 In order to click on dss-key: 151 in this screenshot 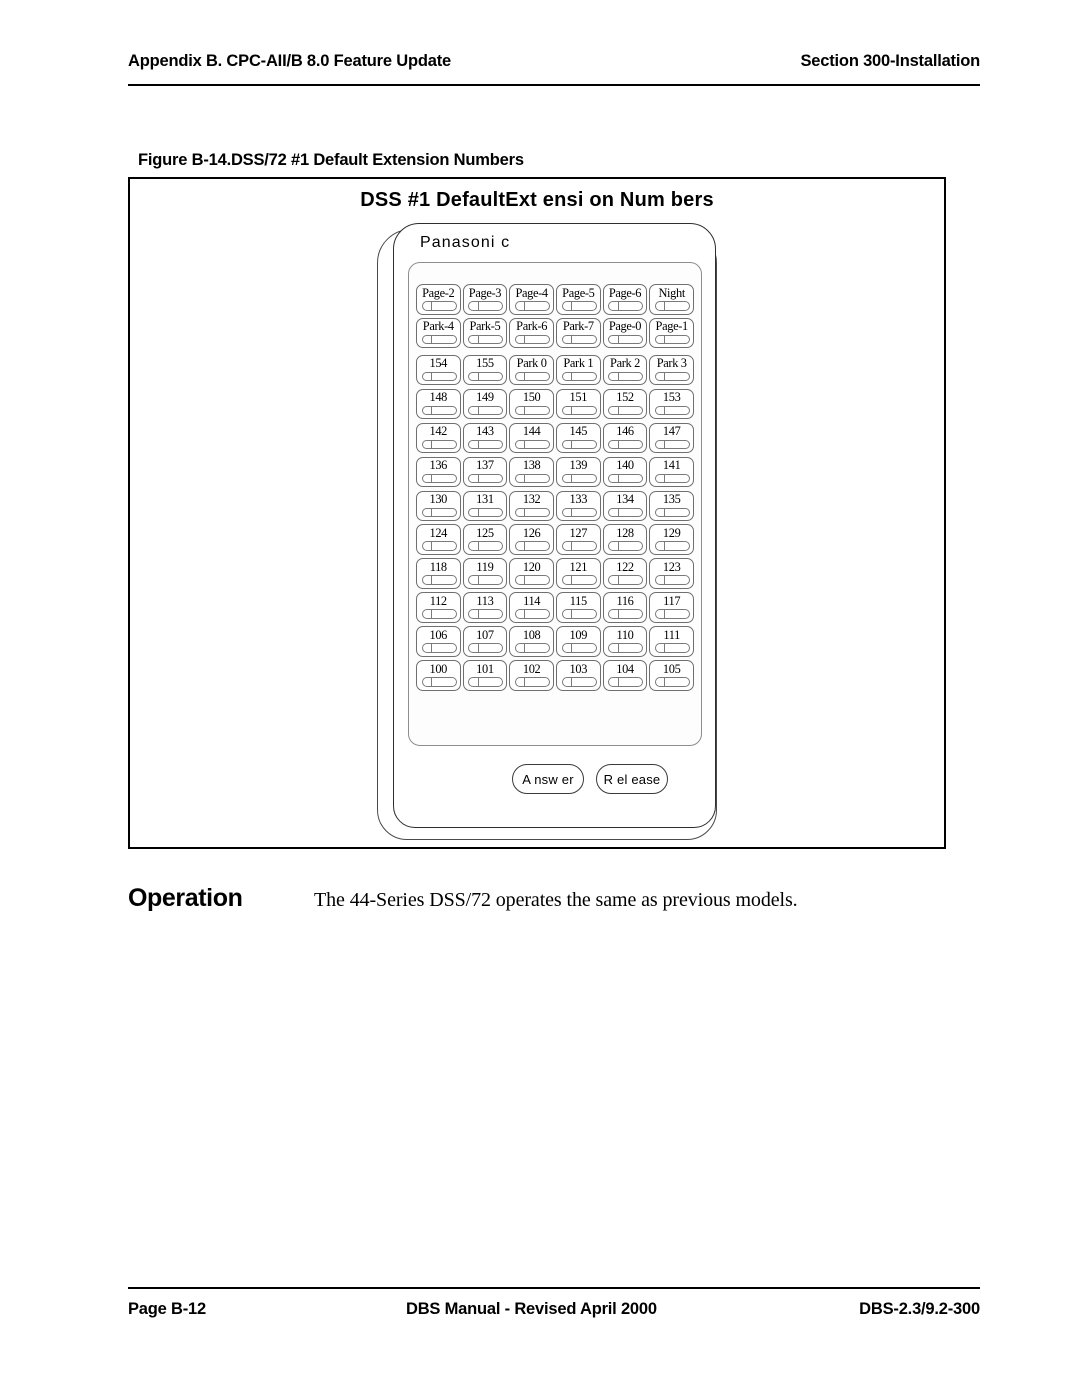, I will do `click(578, 404)`.